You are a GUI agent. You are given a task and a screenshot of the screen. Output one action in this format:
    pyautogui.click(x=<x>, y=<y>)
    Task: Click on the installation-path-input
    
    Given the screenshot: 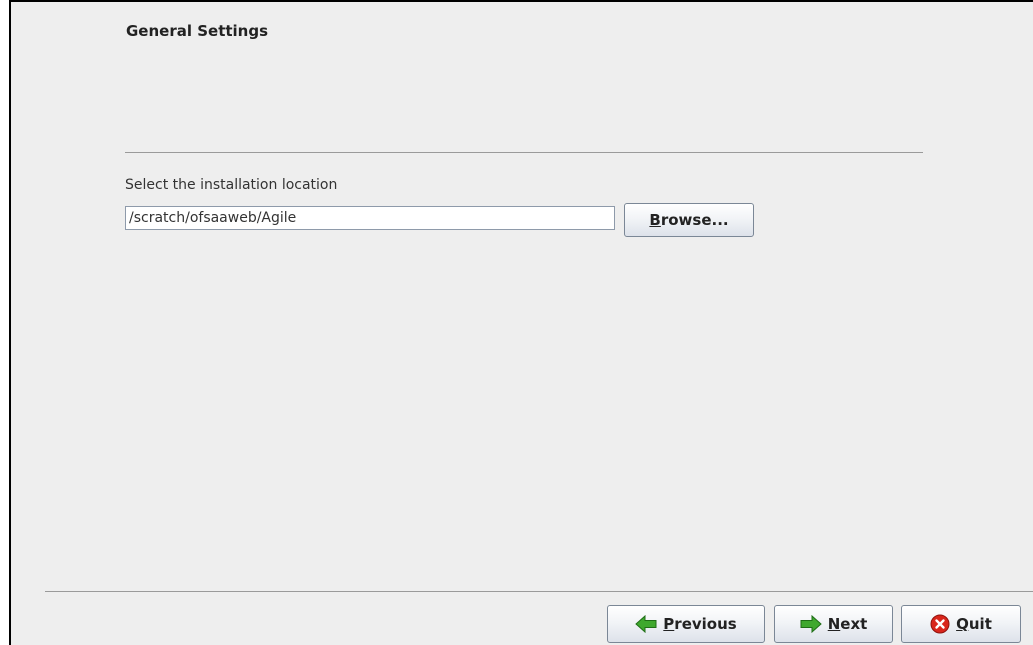 What is the action you would take?
    pyautogui.click(x=370, y=218)
    